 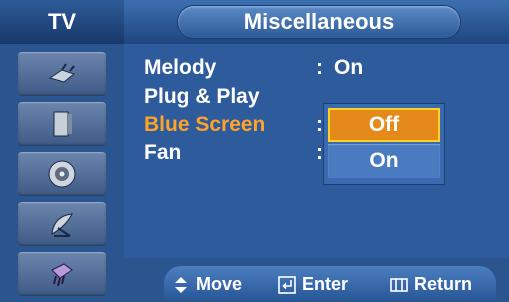 What do you see at coordinates (319, 152) in the screenshot?
I see `fan-colon: :` at bounding box center [319, 152].